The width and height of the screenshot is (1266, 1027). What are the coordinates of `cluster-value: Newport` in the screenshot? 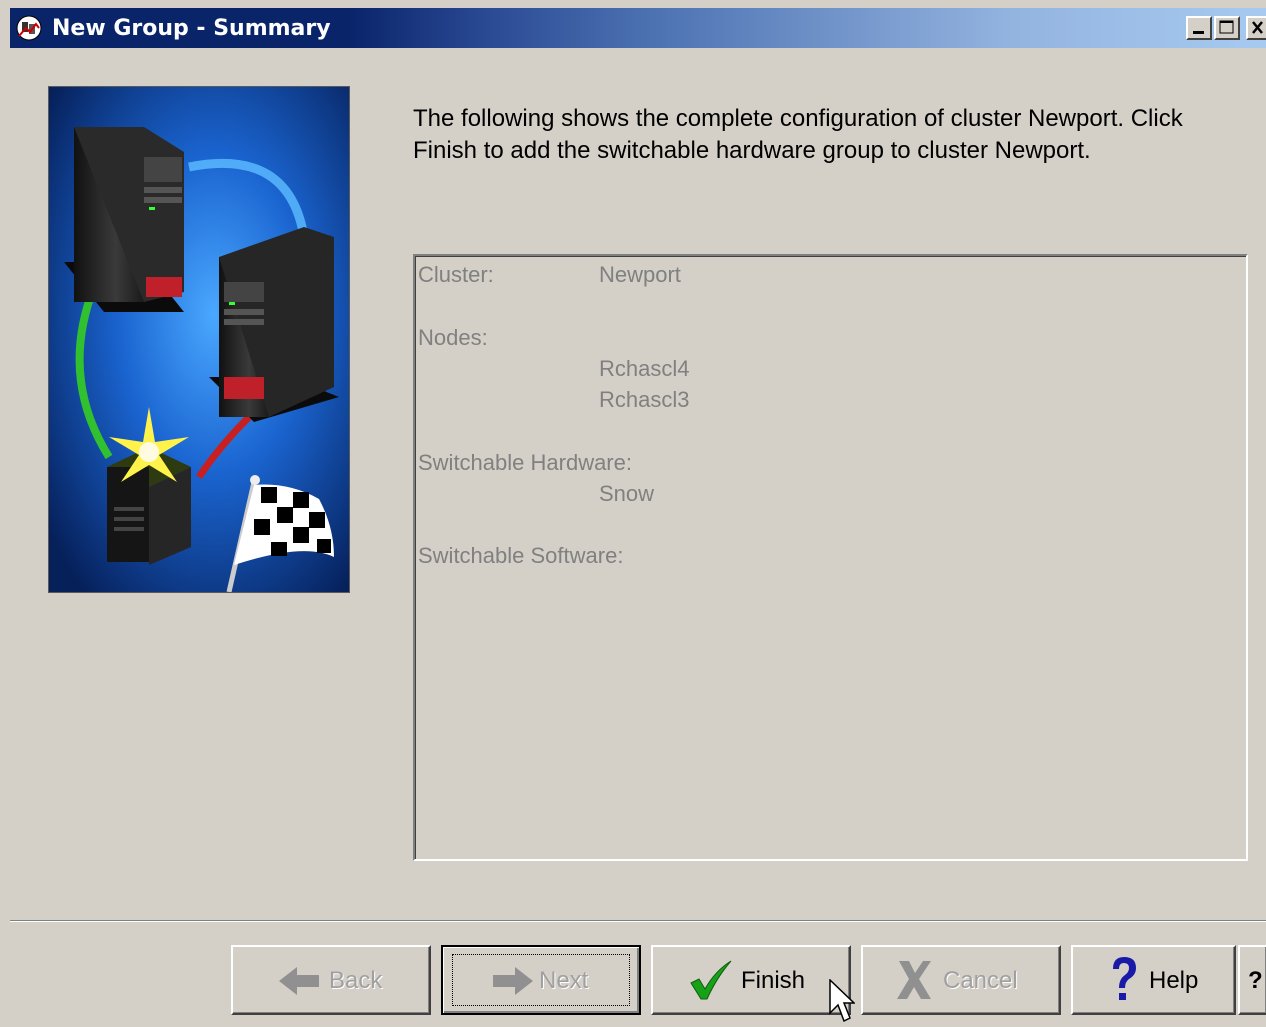 It's located at (640, 274).